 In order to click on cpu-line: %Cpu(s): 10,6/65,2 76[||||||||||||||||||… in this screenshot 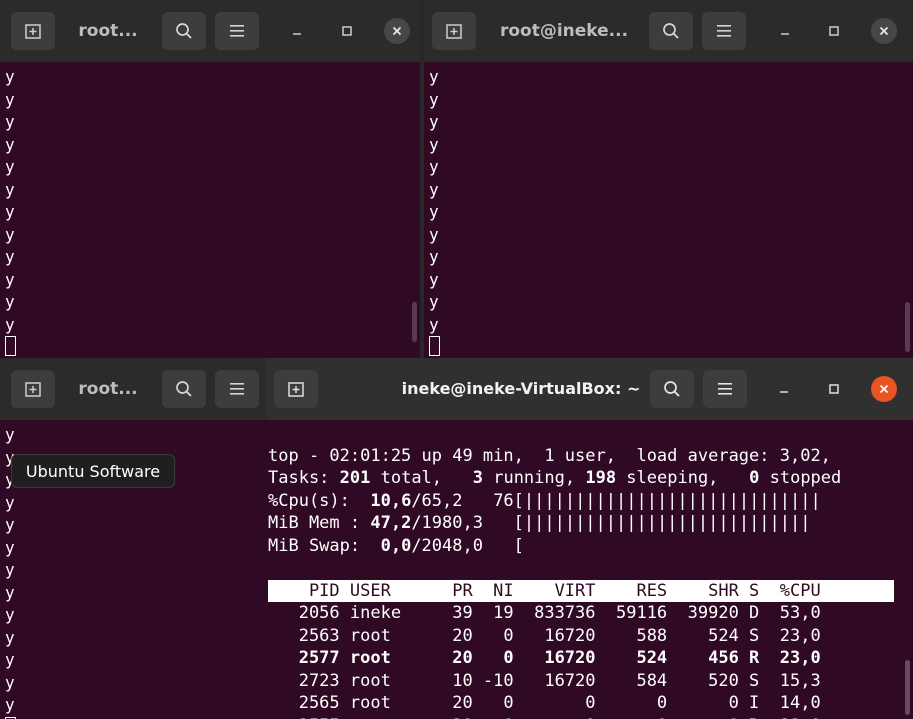, I will do `click(544, 500)`.